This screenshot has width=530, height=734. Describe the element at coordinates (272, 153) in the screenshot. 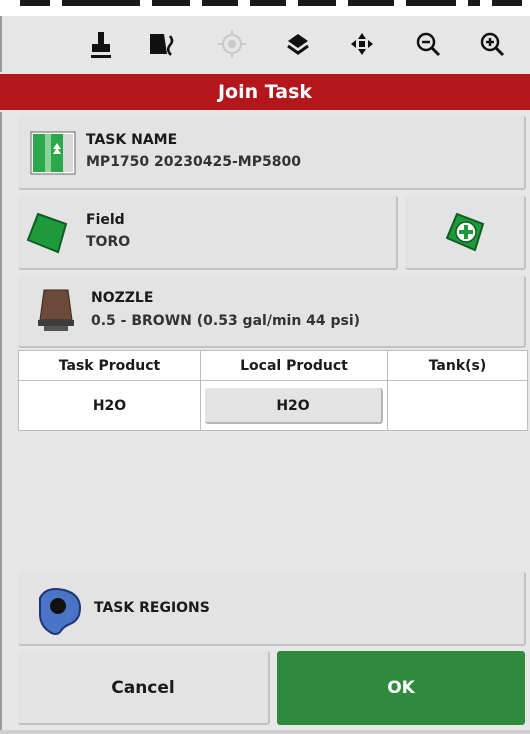

I see `task-name-button: TASK NAME MP1750 20230425-MP5800` at that location.